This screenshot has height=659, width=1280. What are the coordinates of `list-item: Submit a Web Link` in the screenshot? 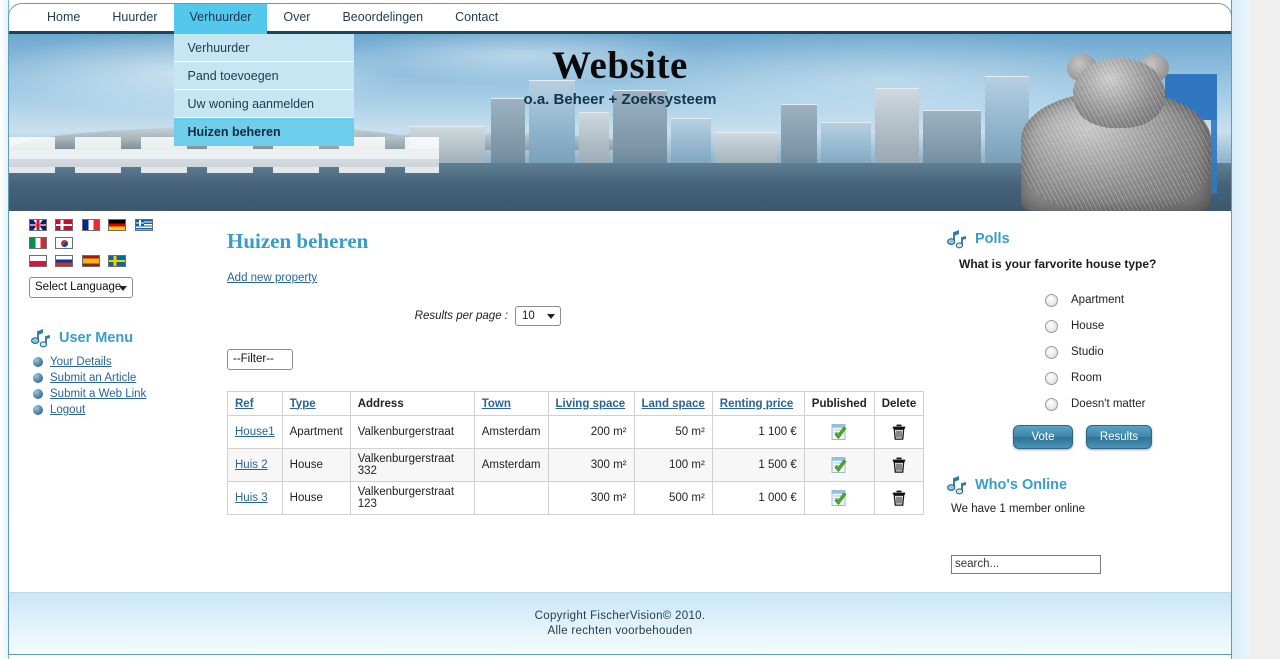 It's located at (127, 394).